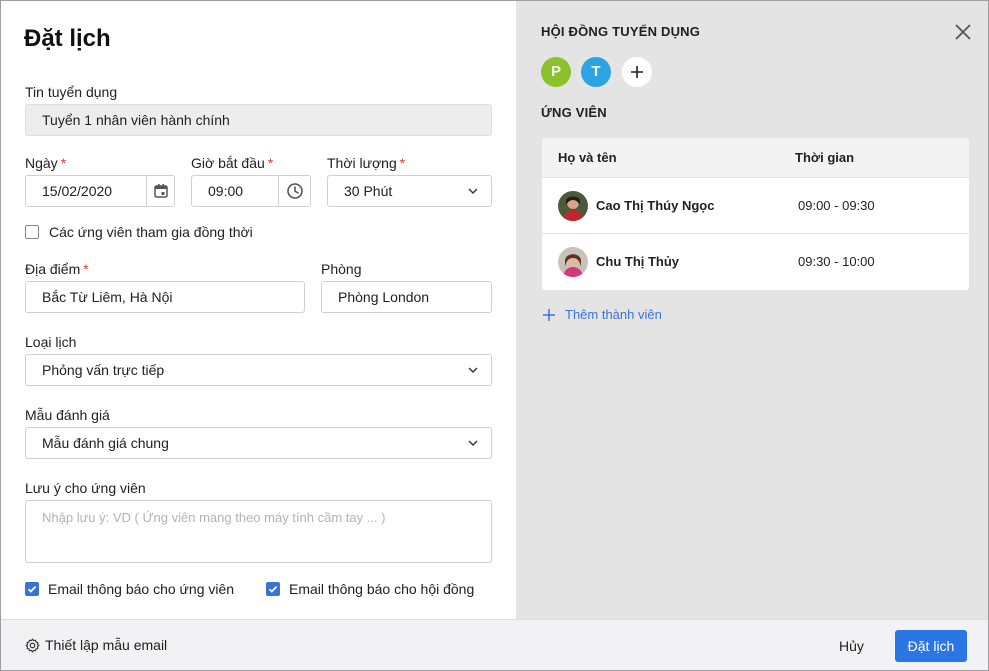 The width and height of the screenshot is (989, 671). I want to click on date-label: Ngày *, so click(46, 163).